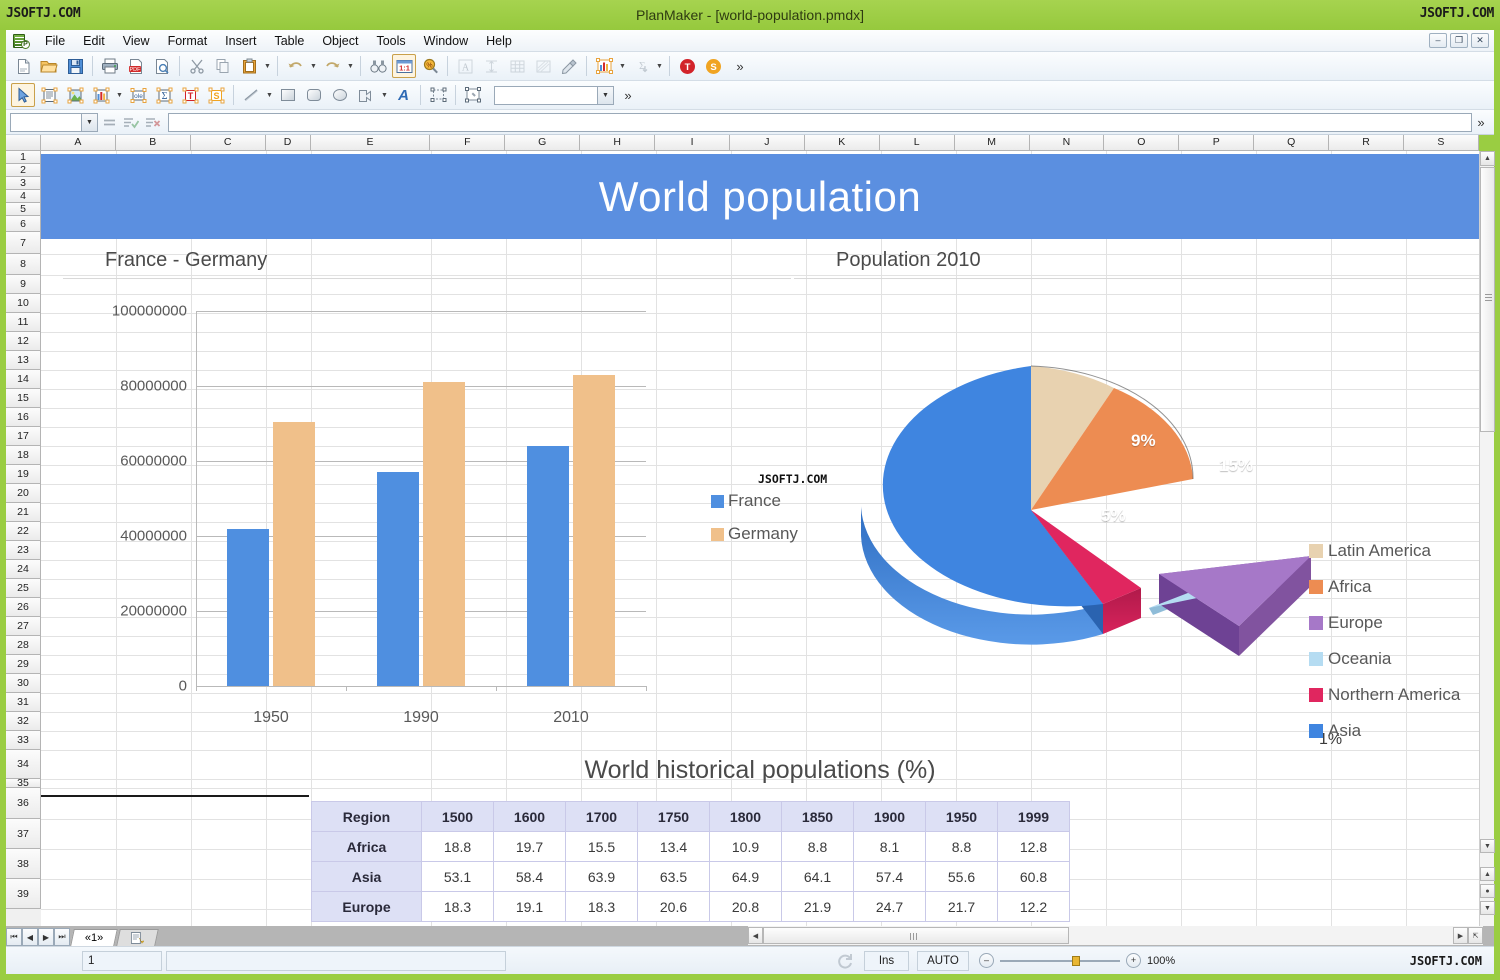 The height and width of the screenshot is (980, 1500). I want to click on format-brush-icon, so click(569, 66).